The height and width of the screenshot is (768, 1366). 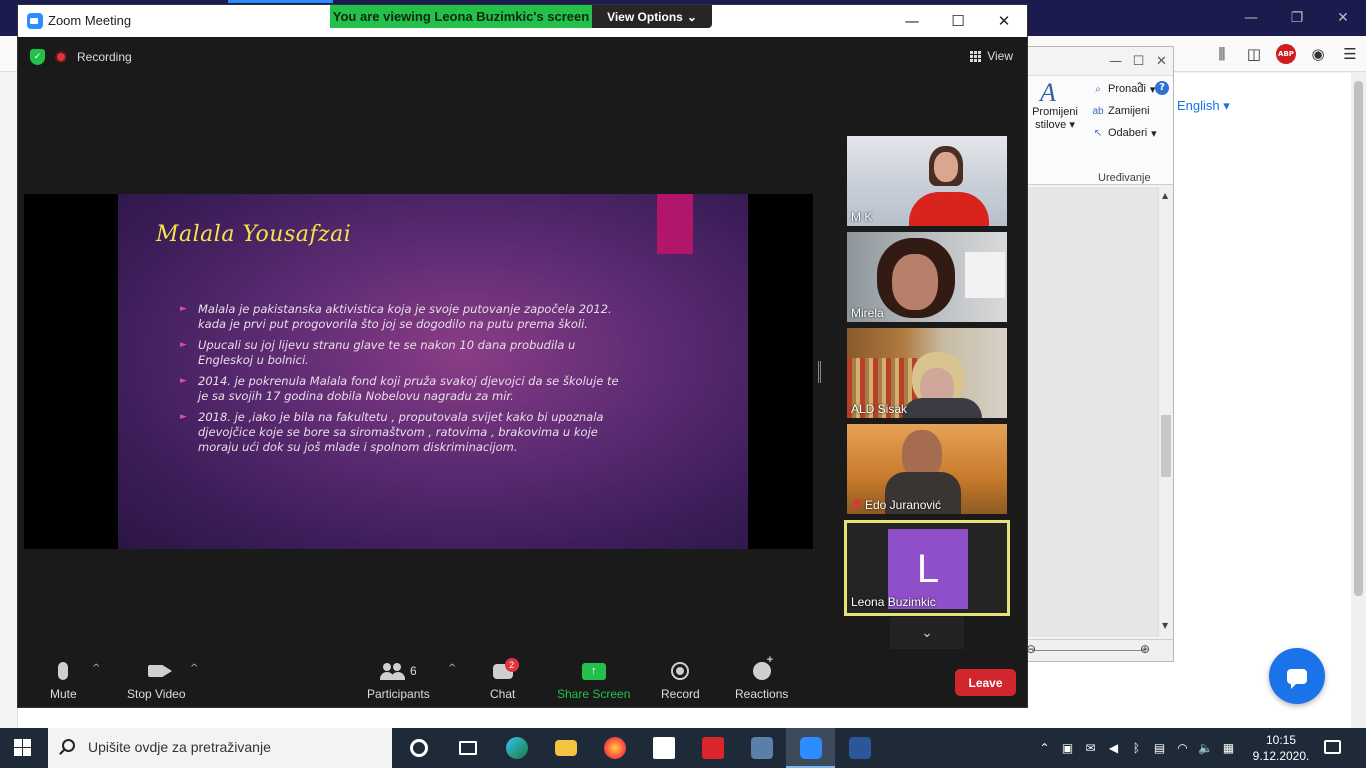 I want to click on chat-icon: 2, so click(x=505, y=668).